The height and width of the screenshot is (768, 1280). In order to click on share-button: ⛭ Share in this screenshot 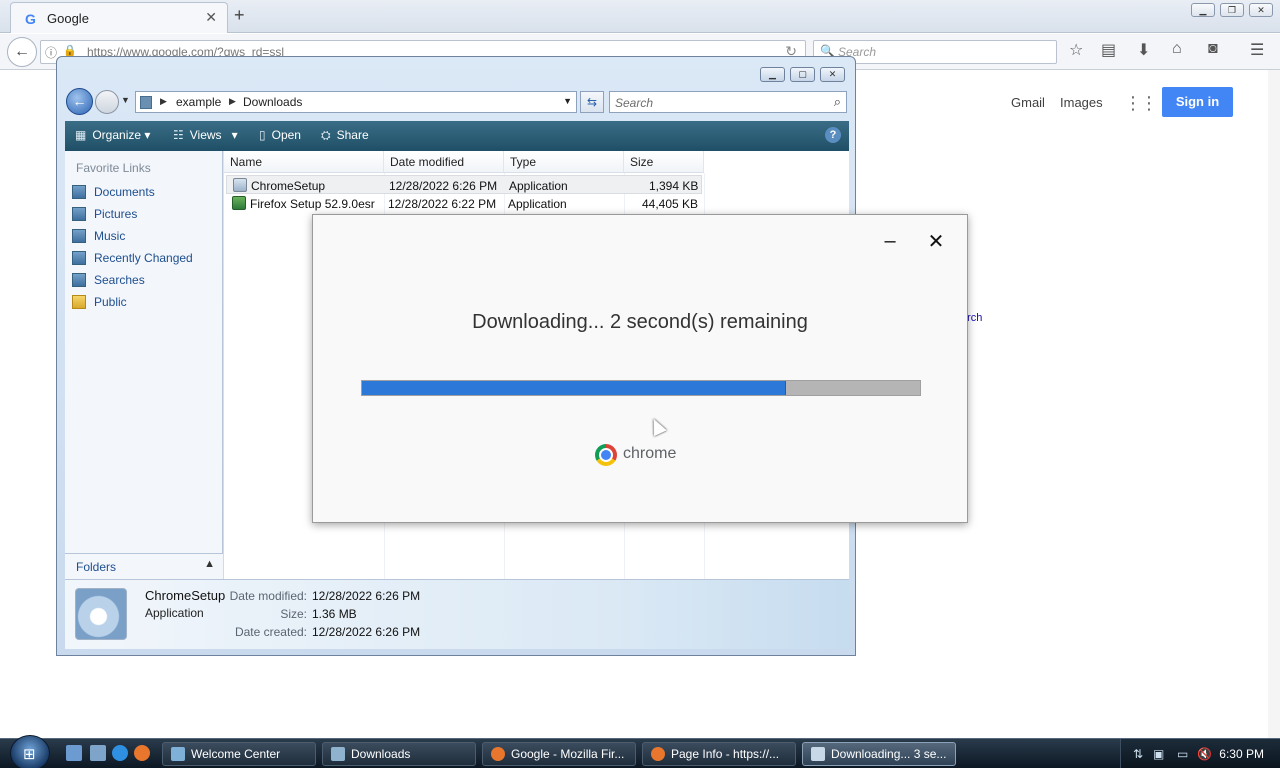, I will do `click(345, 135)`.